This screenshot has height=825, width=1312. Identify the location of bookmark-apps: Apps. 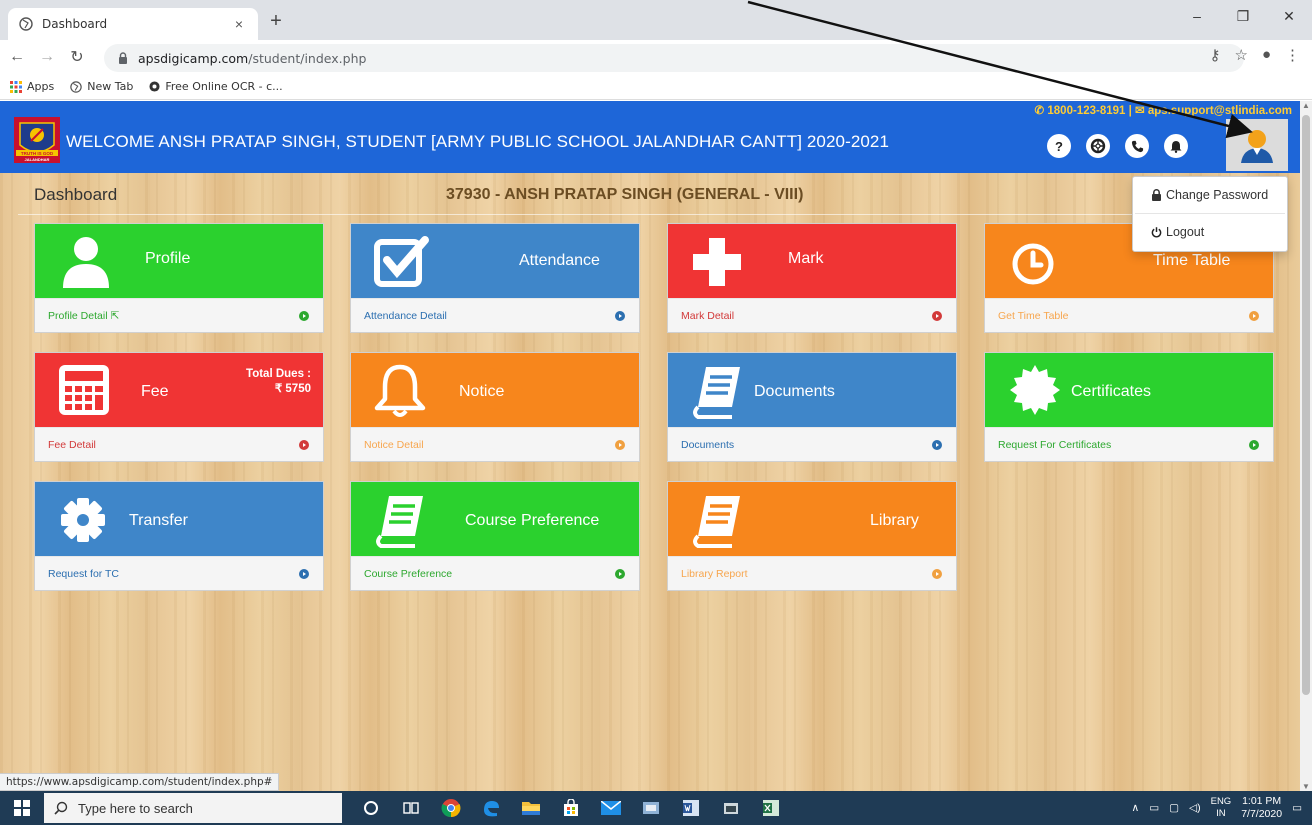
(32, 86).